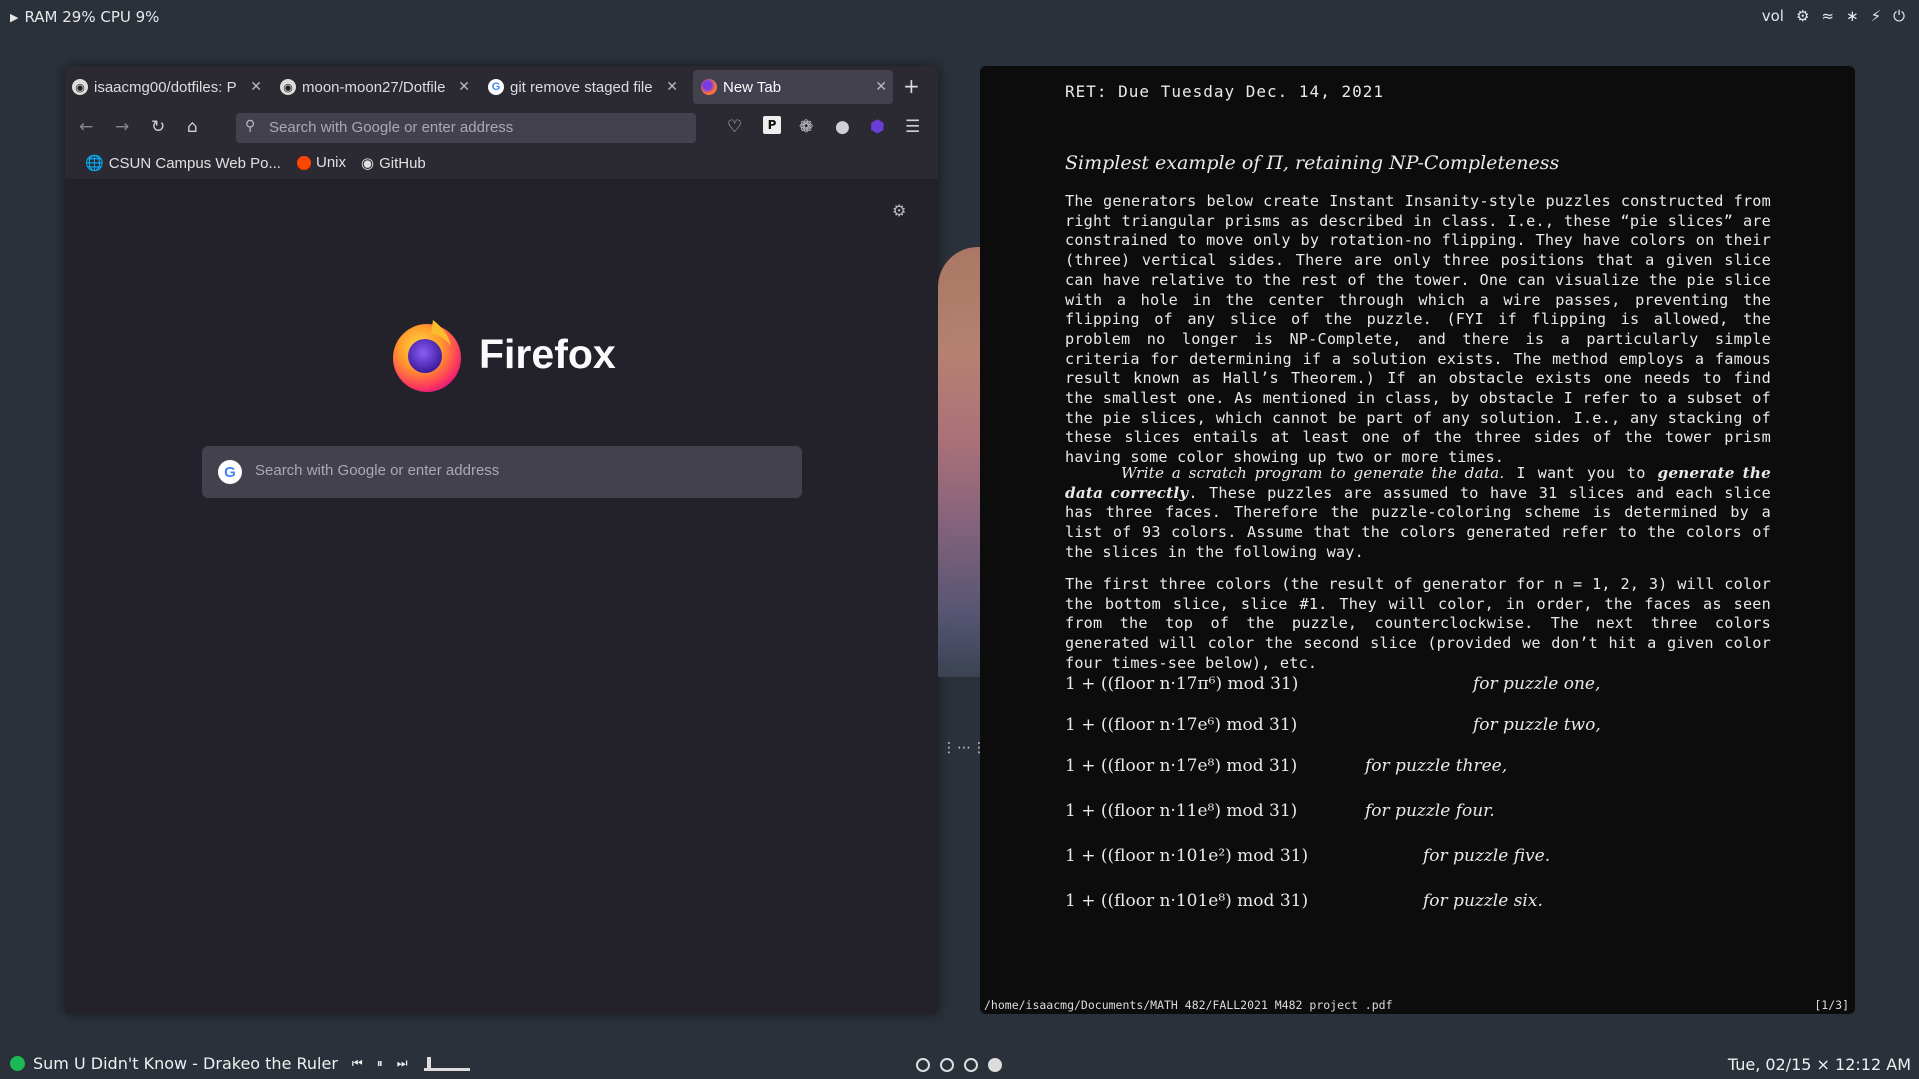  I want to click on spotify-icon, so click(17, 1063).